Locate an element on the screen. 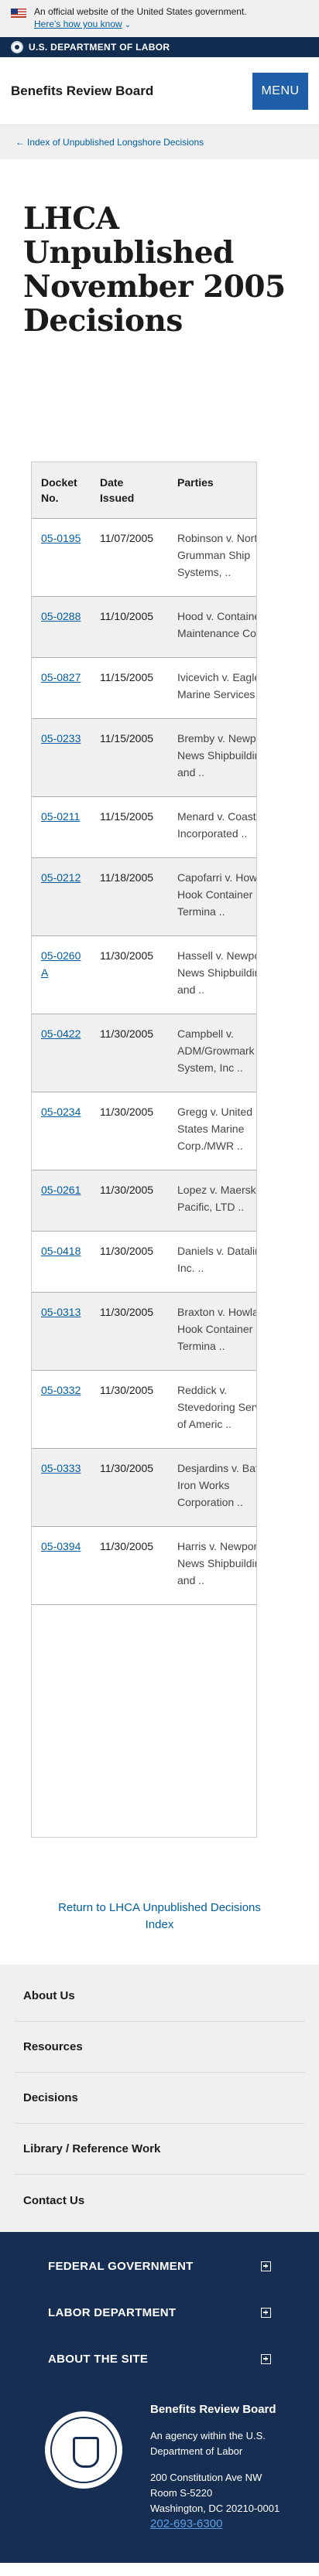  footer-address-line2: Room S-5220 is located at coordinates (181, 2493).